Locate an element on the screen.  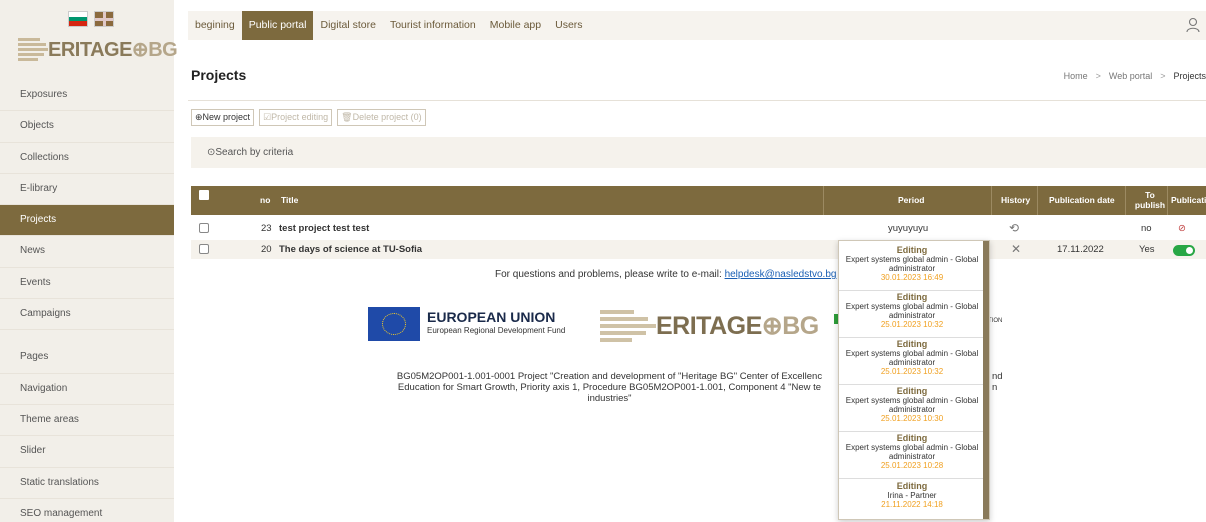
tab-begining: begining is located at coordinates (215, 25).